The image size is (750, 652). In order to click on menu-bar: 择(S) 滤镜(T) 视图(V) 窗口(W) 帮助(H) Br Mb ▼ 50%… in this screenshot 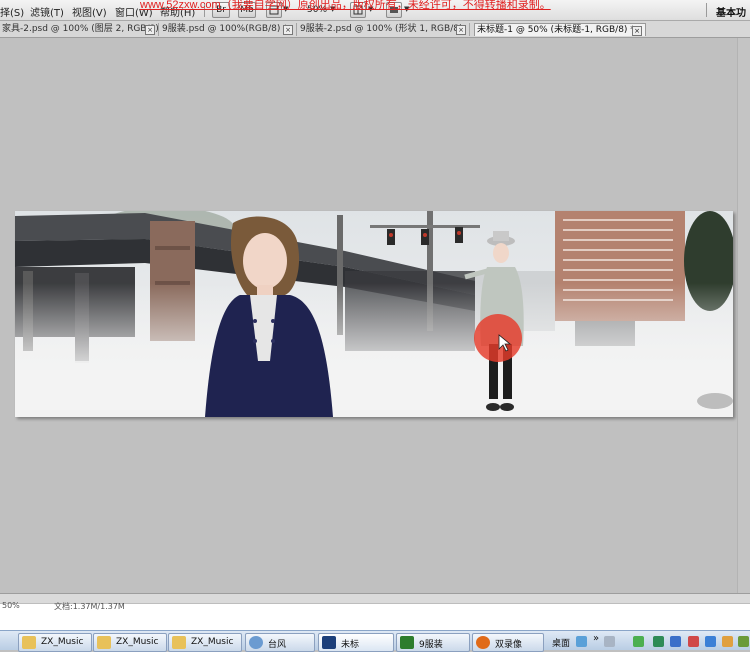, I will do `click(375, 17)`.